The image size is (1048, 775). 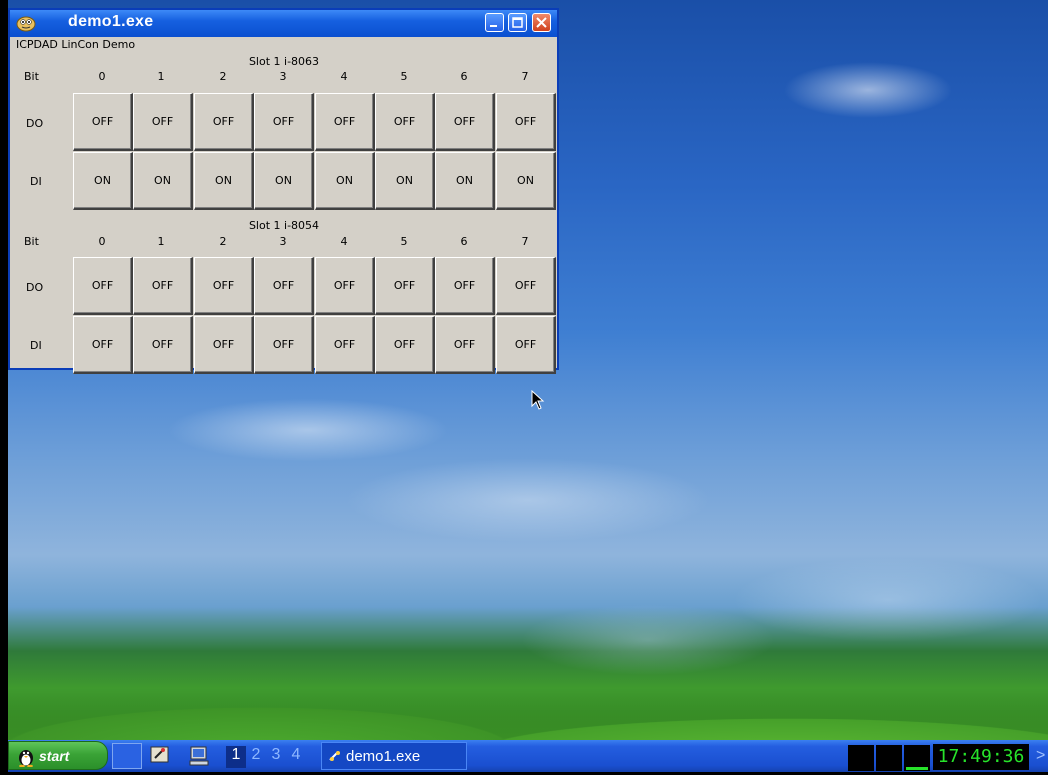 I want to click on computer-icon, so click(x=199, y=756).